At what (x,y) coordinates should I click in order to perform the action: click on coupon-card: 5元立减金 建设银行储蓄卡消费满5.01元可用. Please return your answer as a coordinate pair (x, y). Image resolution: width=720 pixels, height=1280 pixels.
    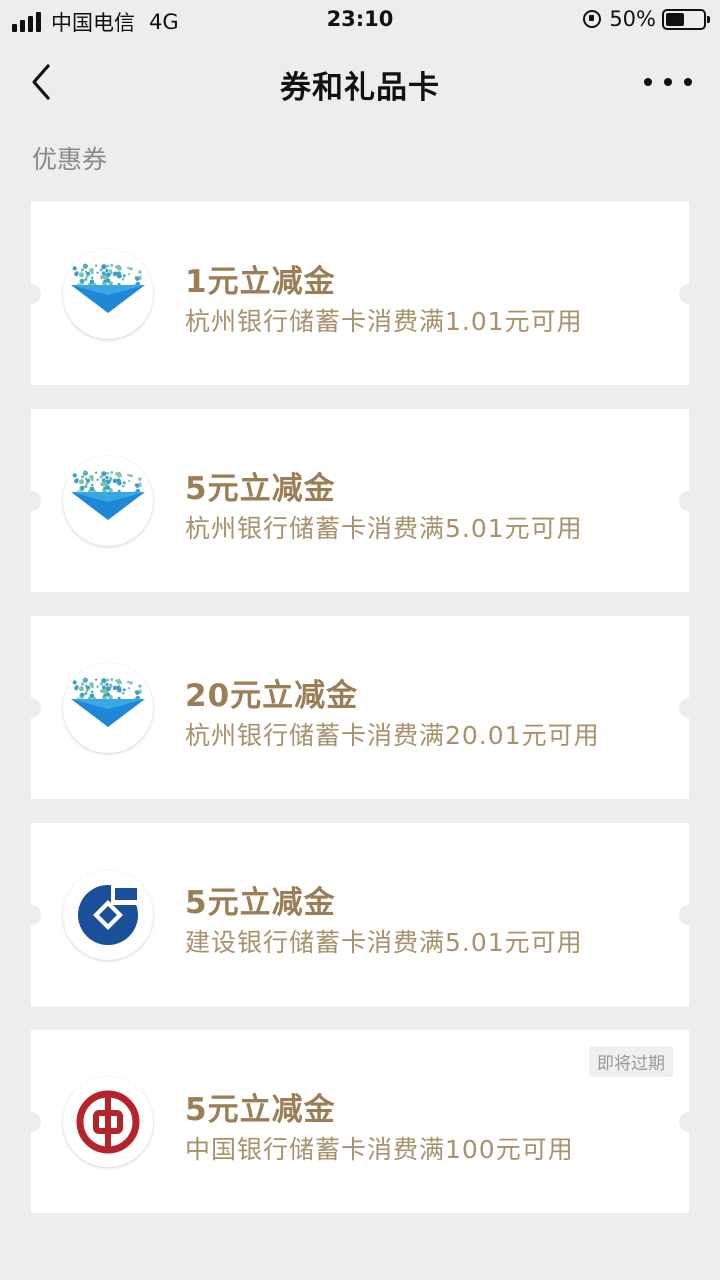
    Looking at the image, I should click on (360, 914).